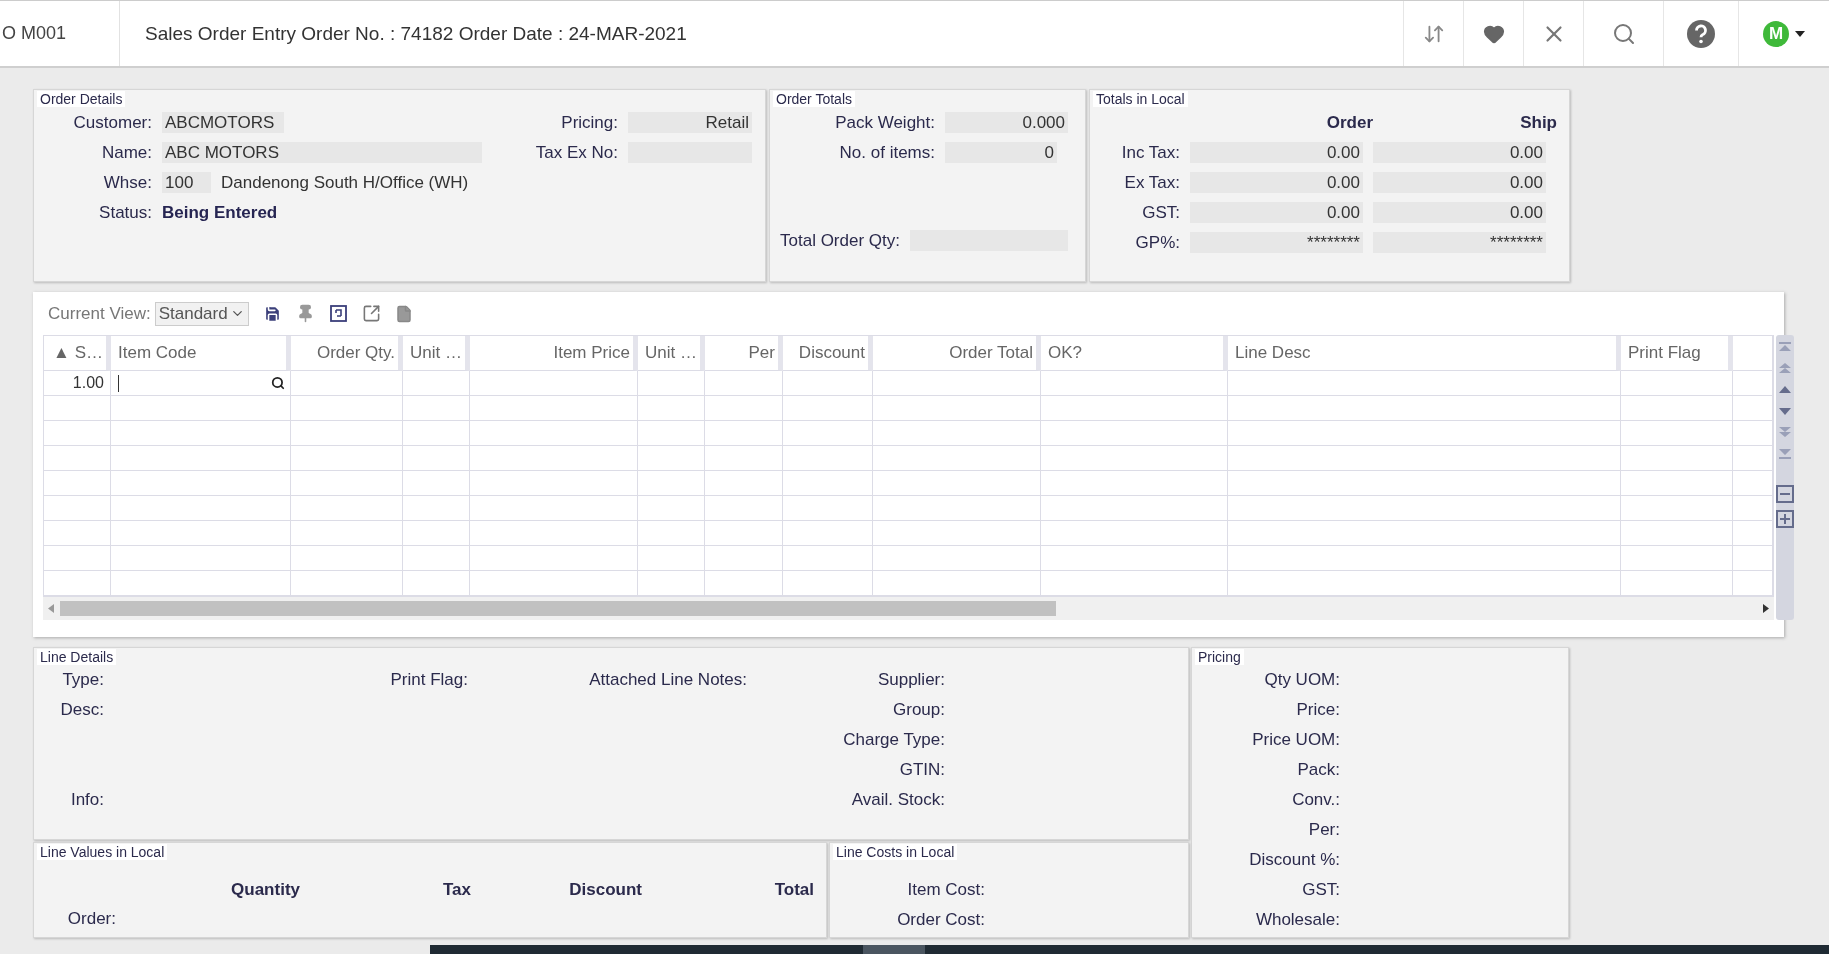  I want to click on field-label: Qty UOM:, so click(1301, 680).